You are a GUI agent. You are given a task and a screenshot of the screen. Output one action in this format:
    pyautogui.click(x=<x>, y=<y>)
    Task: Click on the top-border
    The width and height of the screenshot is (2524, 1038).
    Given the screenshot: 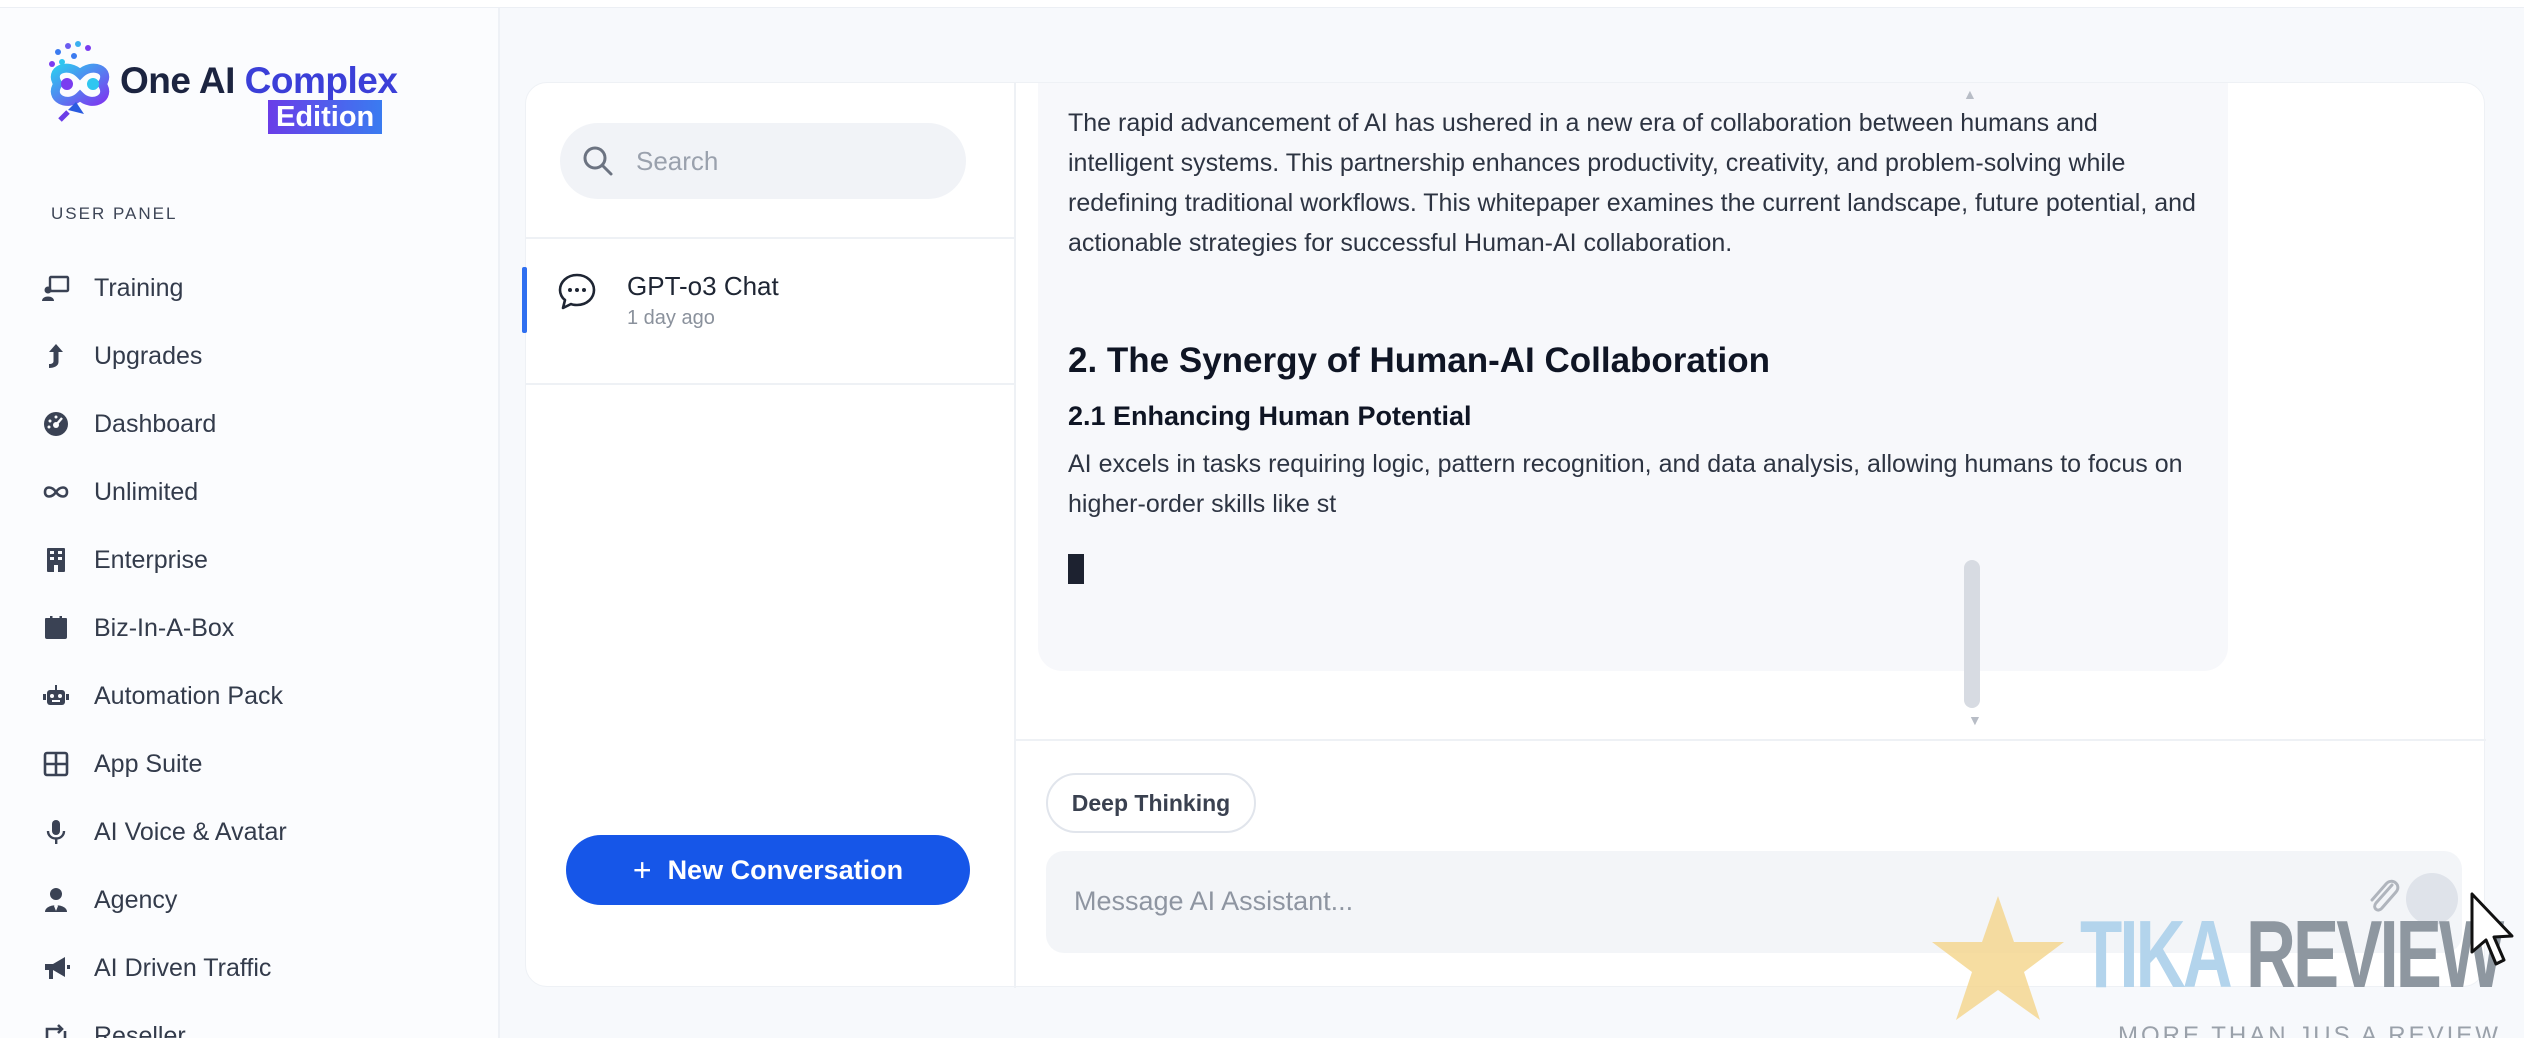 What is the action you would take?
    pyautogui.click(x=1262, y=4)
    